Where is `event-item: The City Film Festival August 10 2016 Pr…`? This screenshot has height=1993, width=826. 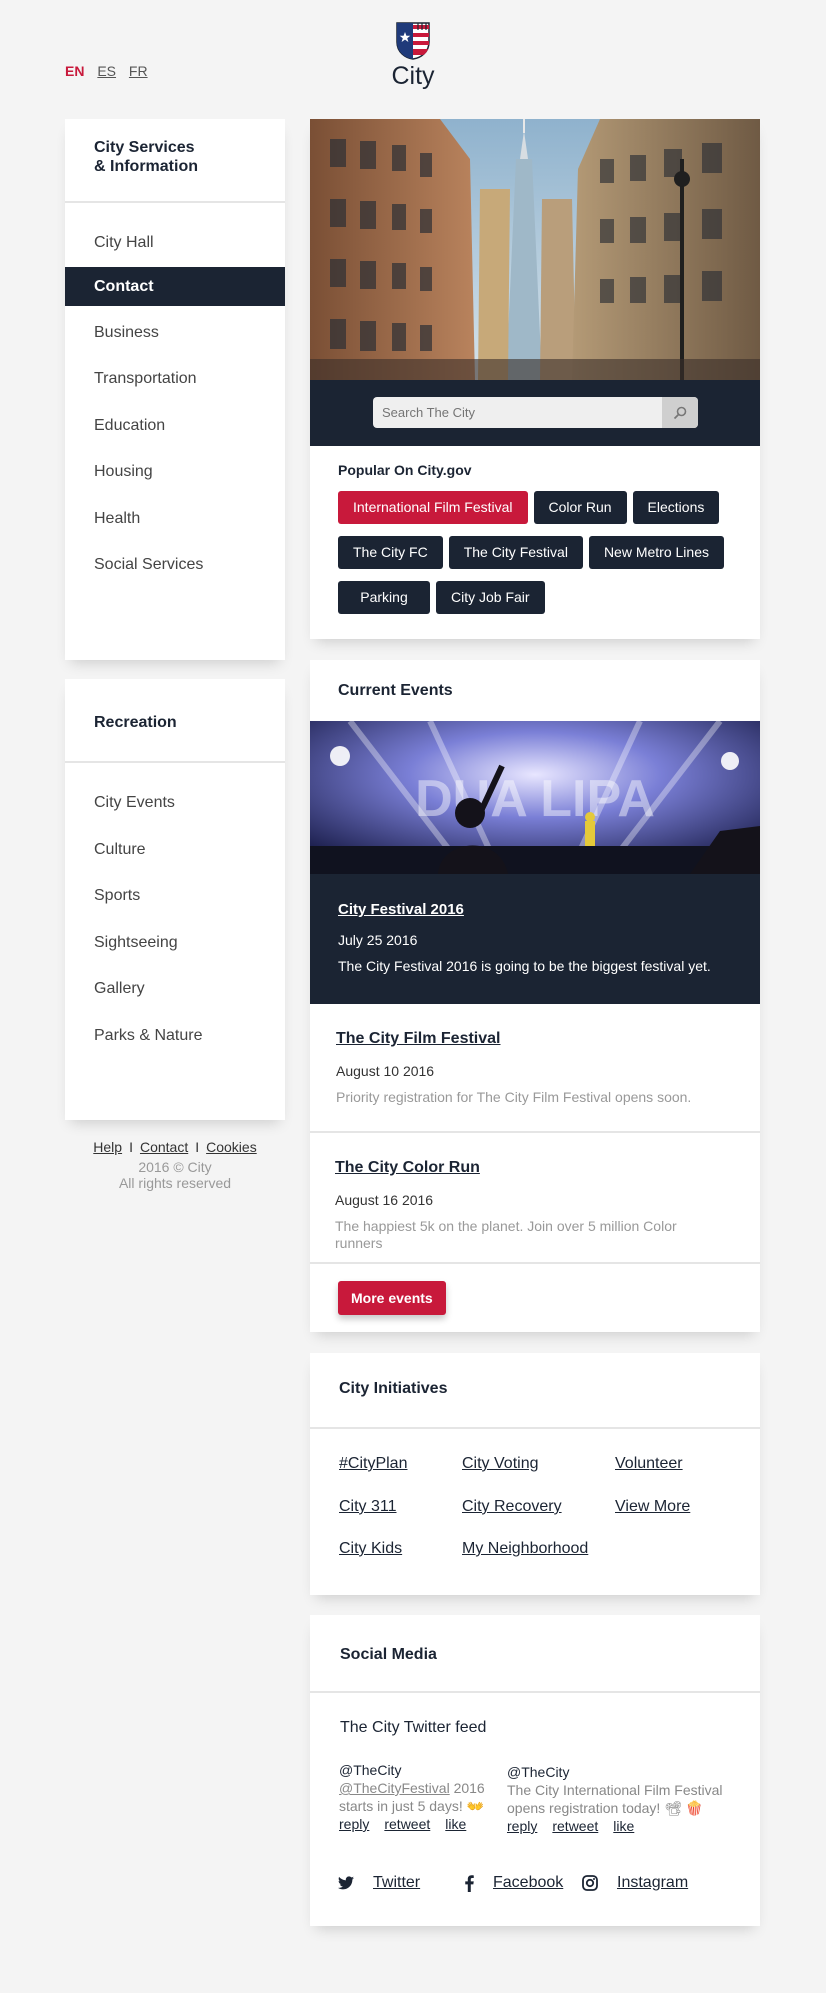 event-item: The City Film Festival August 10 2016 Pr… is located at coordinates (535, 1068).